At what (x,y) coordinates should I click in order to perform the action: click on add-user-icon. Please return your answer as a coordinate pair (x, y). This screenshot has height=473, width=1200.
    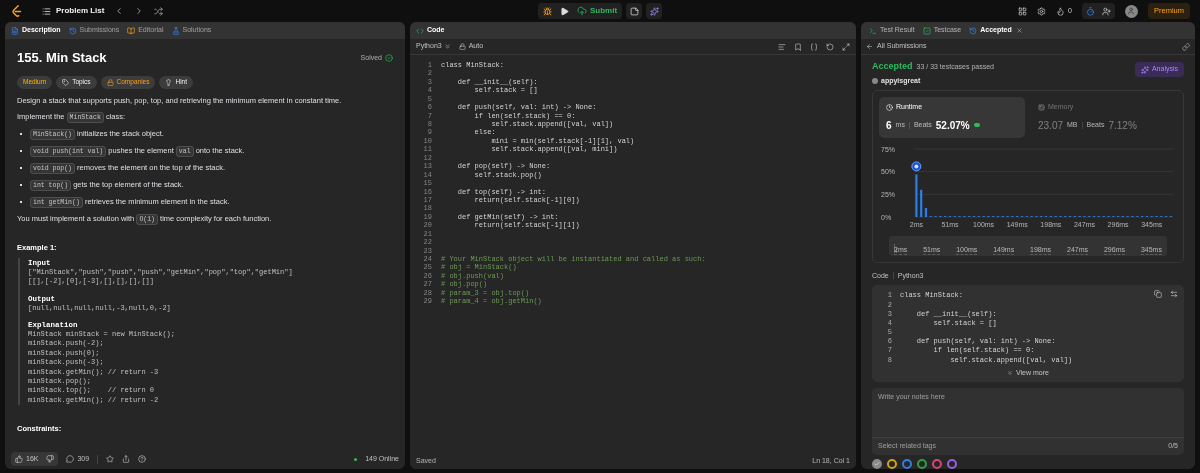
    Looking at the image, I should click on (1106, 11).